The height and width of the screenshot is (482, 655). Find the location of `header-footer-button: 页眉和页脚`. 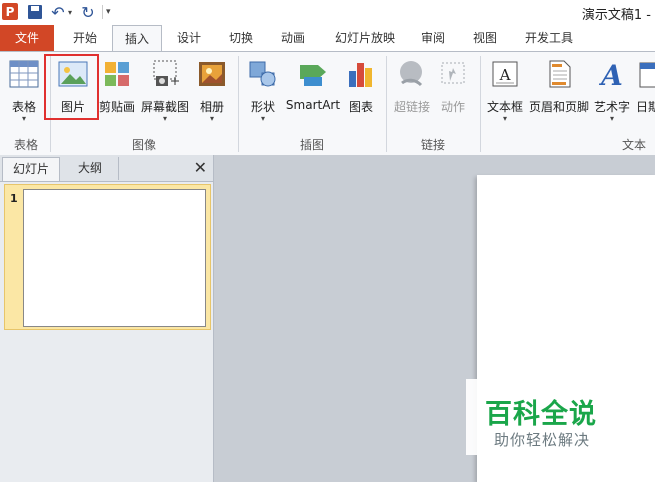

header-footer-button: 页眉和页脚 is located at coordinates (559, 92).